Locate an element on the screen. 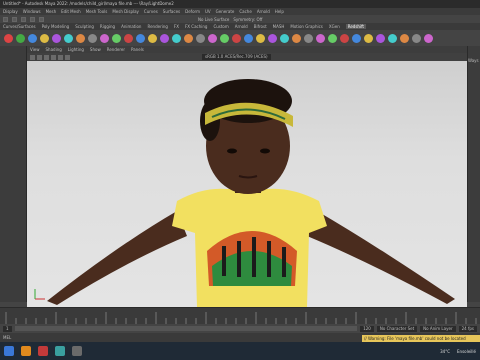  menu-item: Surfaces is located at coordinates (171, 11).